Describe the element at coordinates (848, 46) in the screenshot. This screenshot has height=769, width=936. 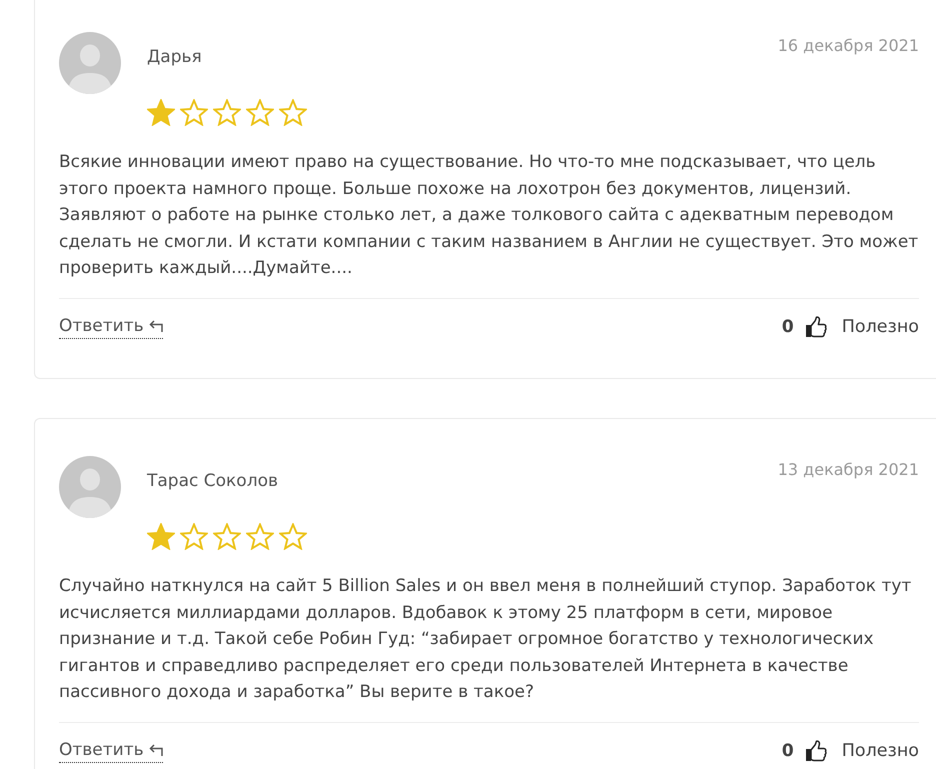
I see `review-date: 16 декабря 2021` at that location.